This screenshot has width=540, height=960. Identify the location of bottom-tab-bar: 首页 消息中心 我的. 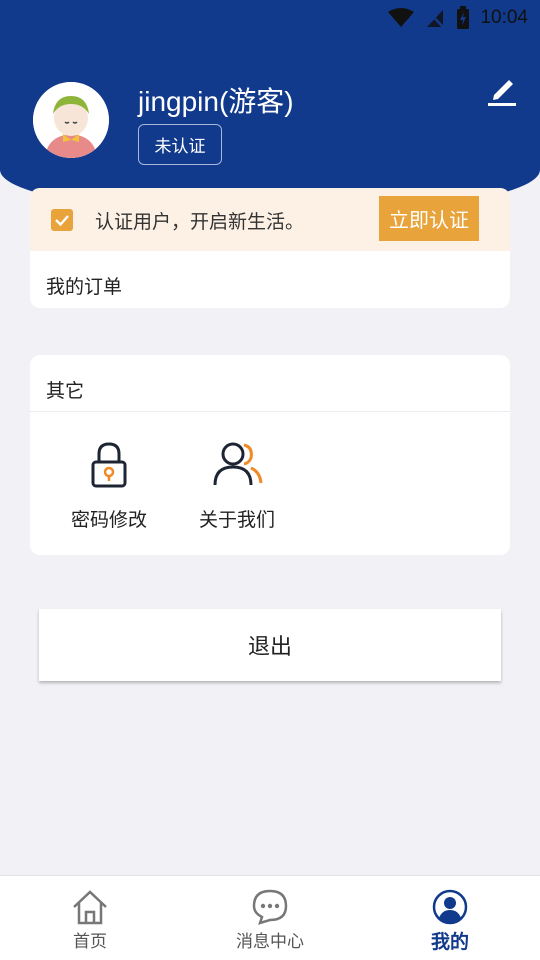
(270, 917).